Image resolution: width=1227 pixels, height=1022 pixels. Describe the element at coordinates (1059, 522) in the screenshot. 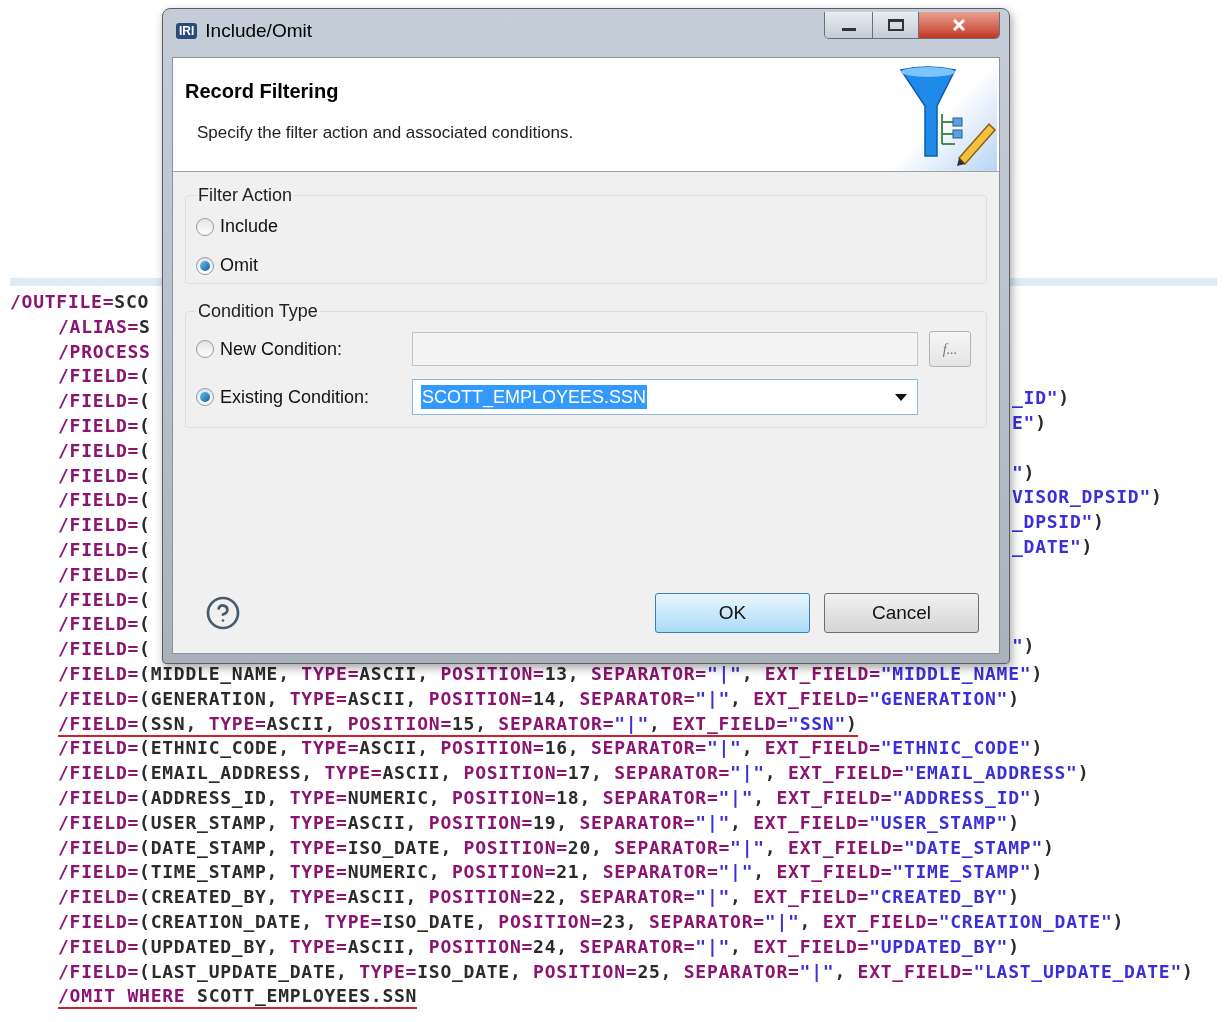

I see `code-line: _DPSID")` at that location.